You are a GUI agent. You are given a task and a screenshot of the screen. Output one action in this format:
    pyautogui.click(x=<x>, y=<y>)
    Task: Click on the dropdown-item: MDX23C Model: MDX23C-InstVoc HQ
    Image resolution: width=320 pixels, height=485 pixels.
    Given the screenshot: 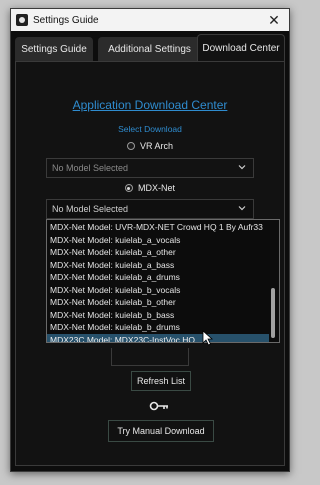 What is the action you would take?
    pyautogui.click(x=158, y=337)
    